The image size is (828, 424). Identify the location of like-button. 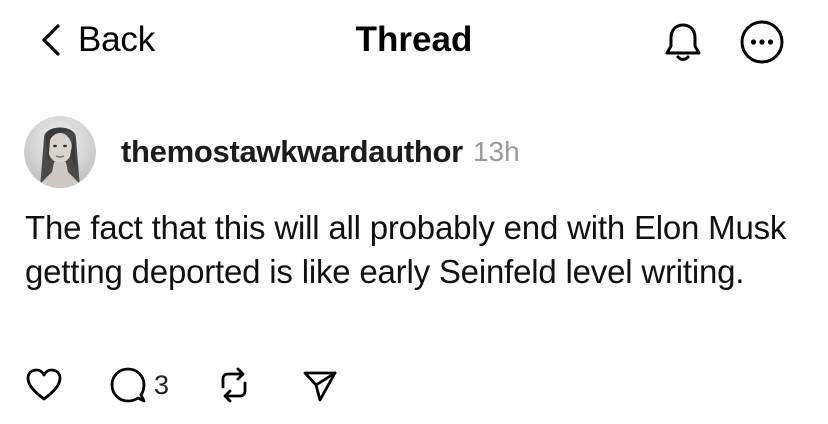
(44, 385).